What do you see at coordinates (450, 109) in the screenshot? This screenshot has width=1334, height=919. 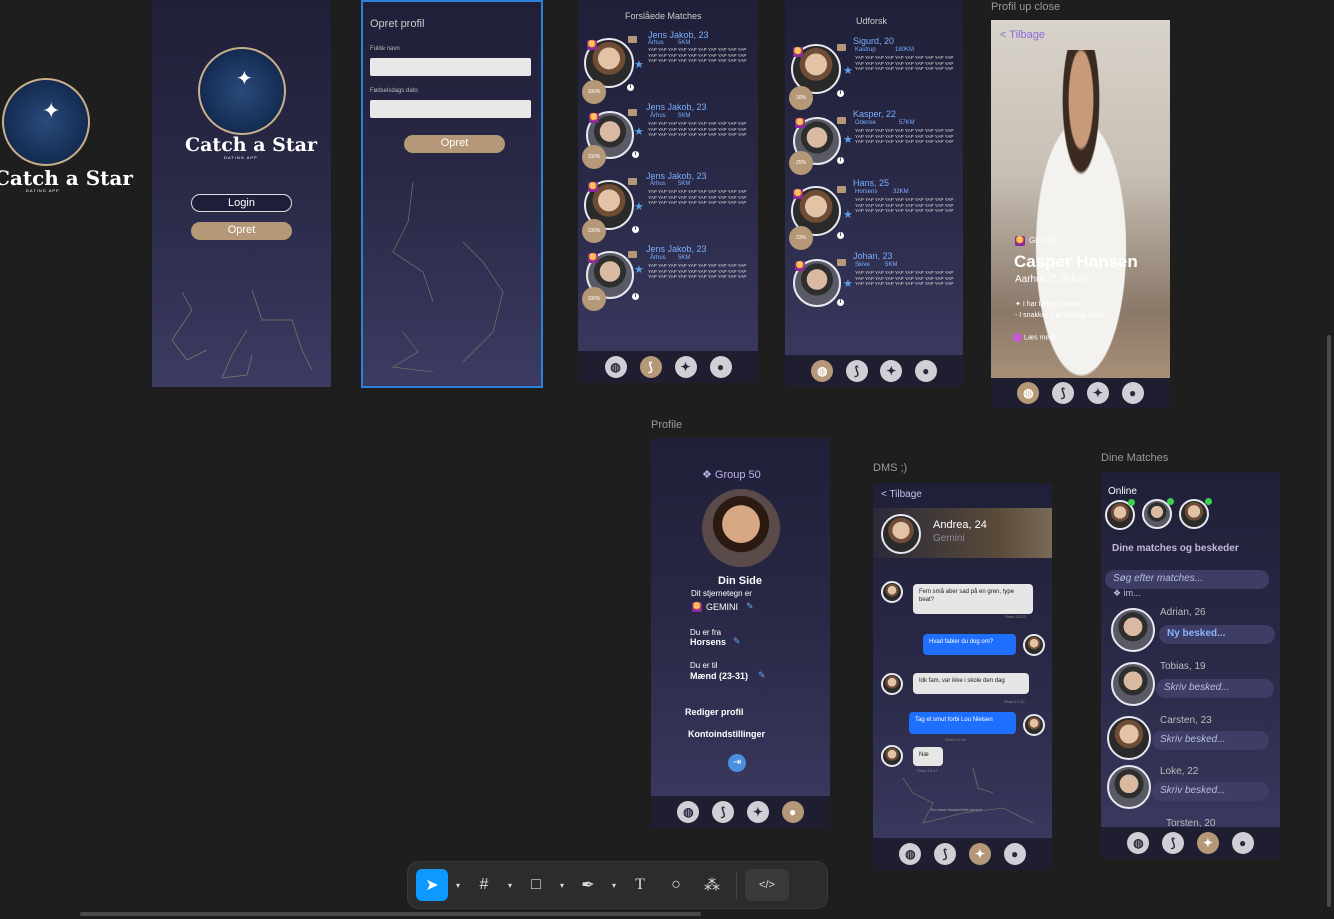 I see `dob-field` at bounding box center [450, 109].